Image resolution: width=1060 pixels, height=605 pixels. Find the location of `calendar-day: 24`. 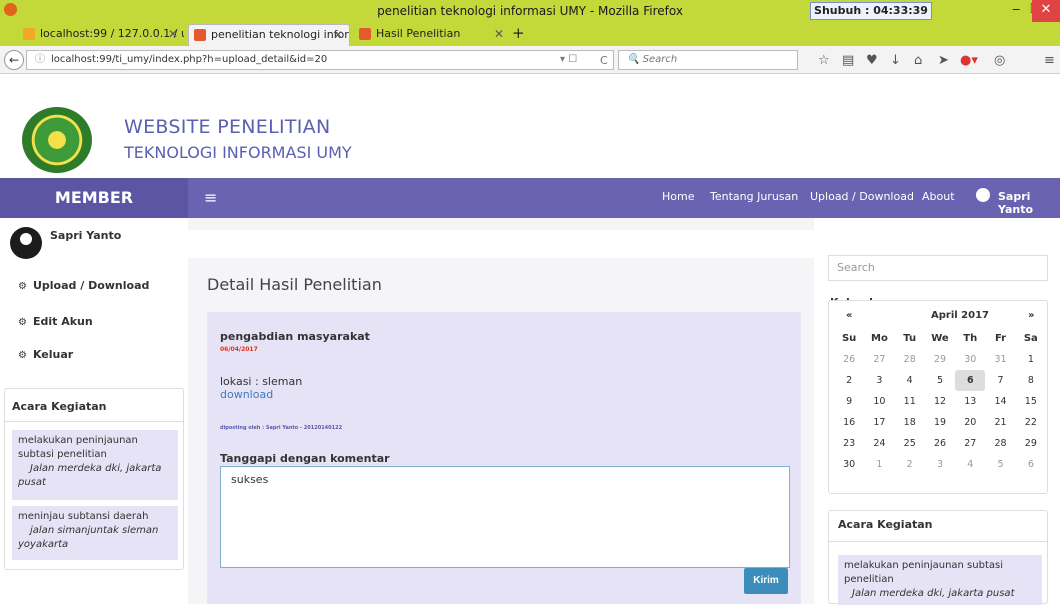

calendar-day: 24 is located at coordinates (879, 443).